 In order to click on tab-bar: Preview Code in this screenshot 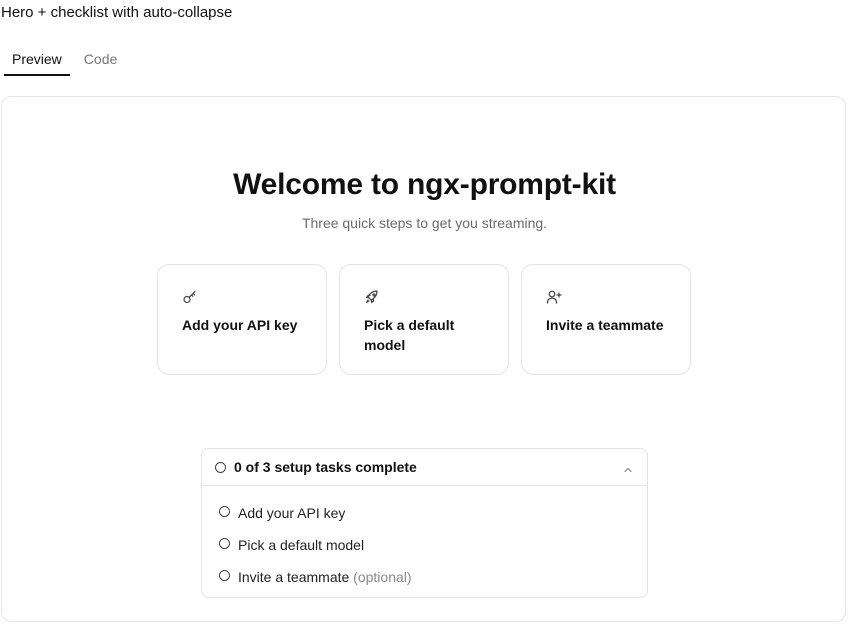, I will do `click(64, 60)`.